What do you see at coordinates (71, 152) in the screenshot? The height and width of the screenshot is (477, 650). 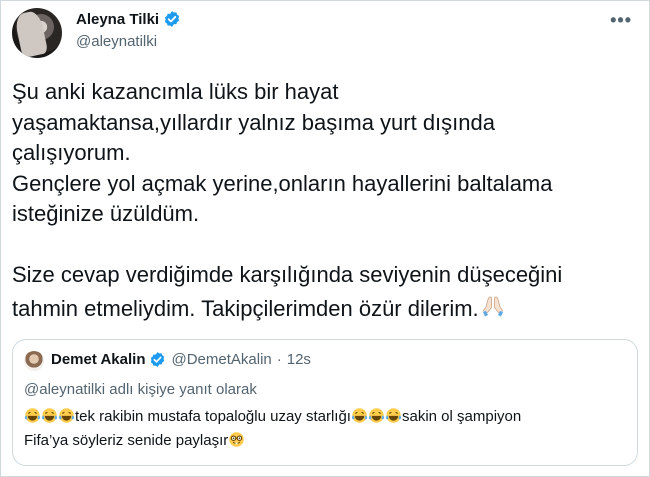 I see `tweet-line: çalışıyorum.` at bounding box center [71, 152].